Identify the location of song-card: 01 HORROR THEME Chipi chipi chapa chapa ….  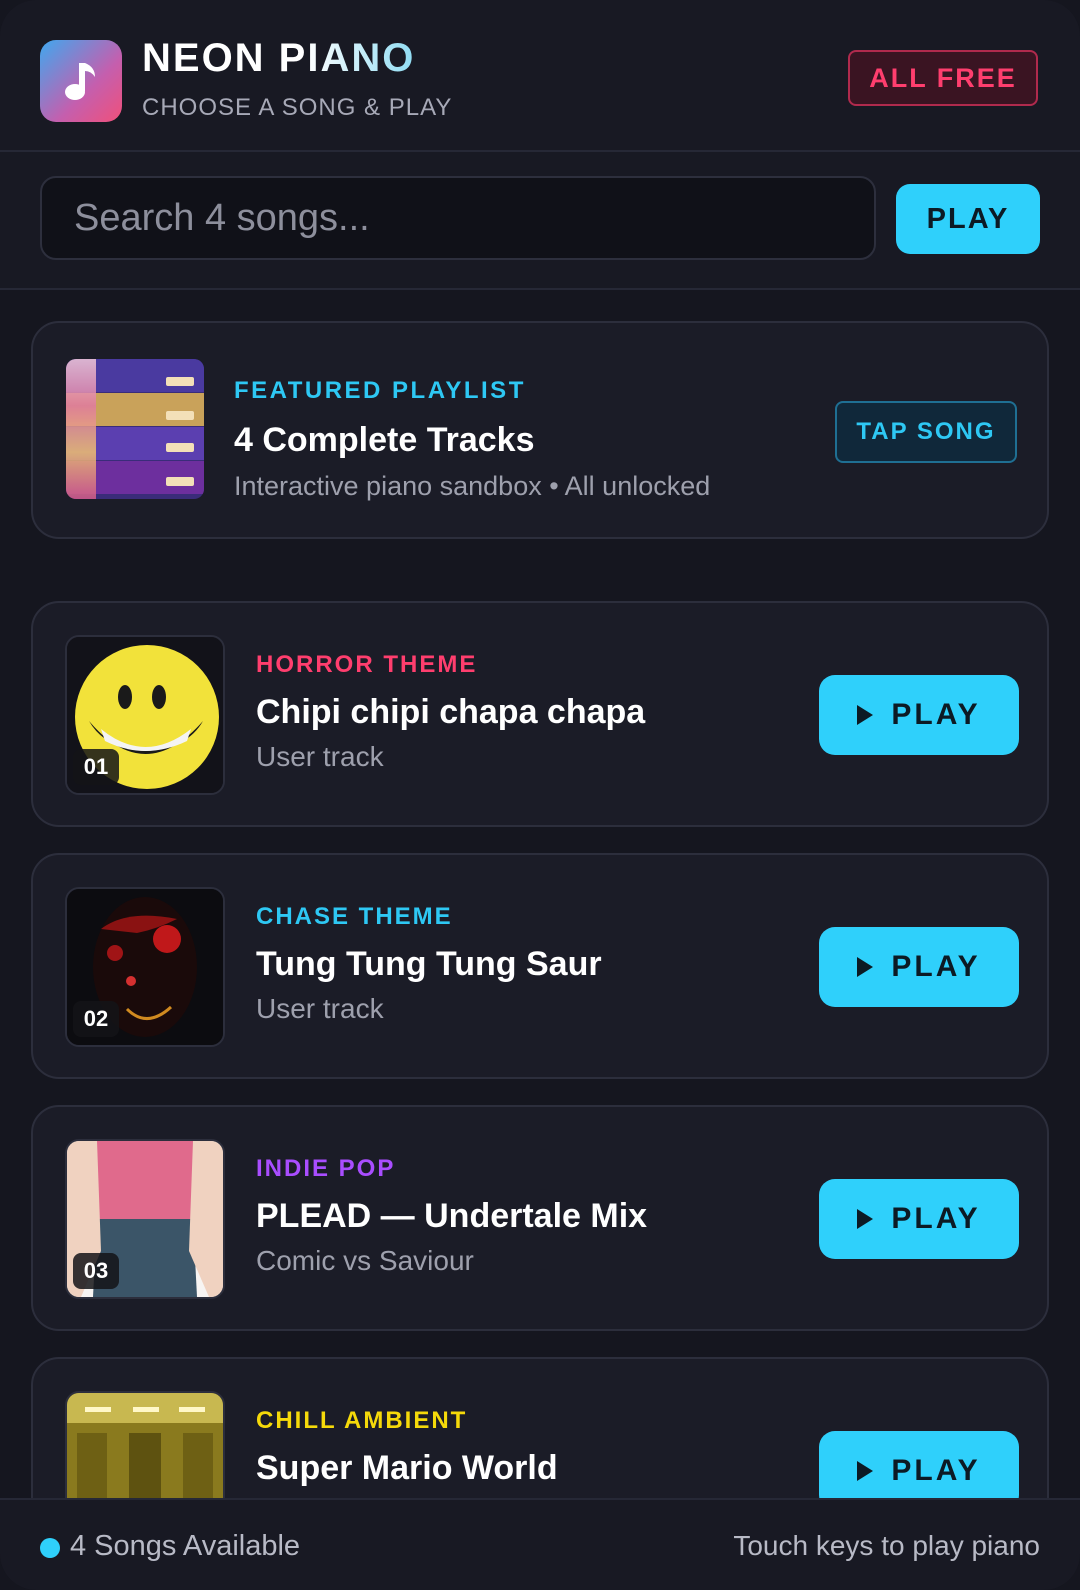
(540, 714).